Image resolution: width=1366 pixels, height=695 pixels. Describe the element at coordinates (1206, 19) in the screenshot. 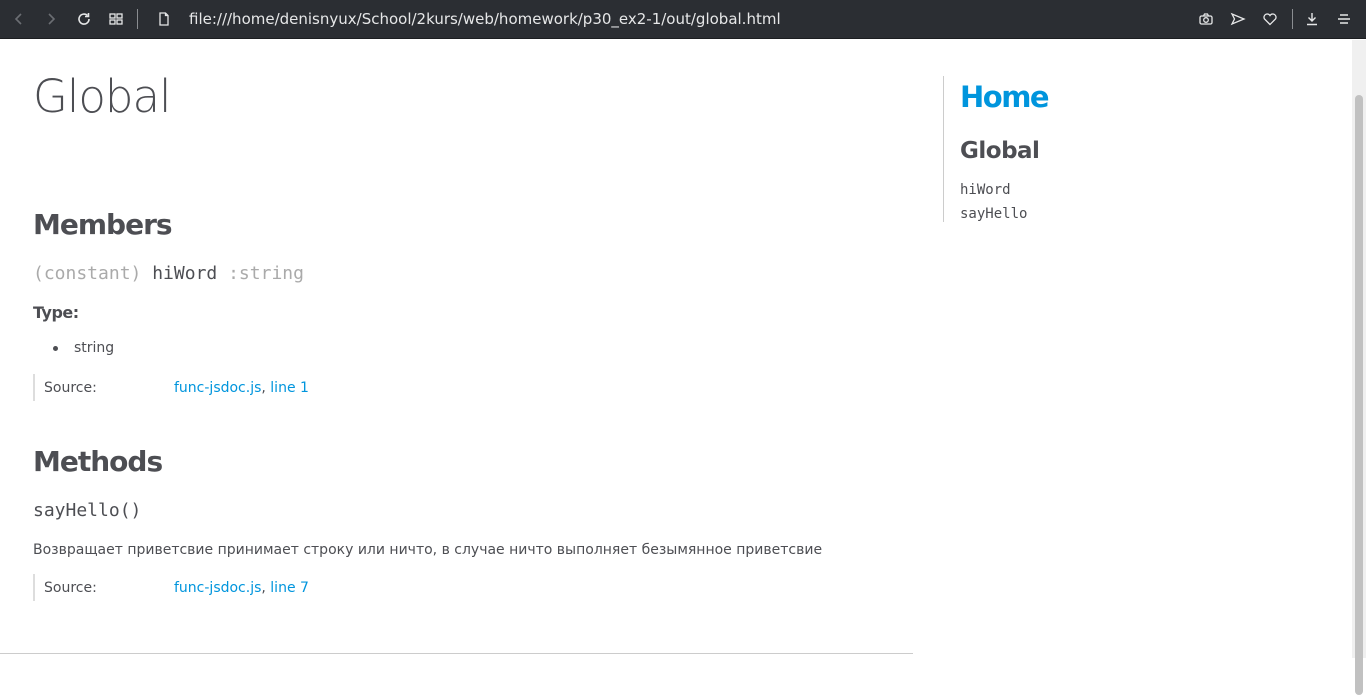

I see `camera-icon` at that location.